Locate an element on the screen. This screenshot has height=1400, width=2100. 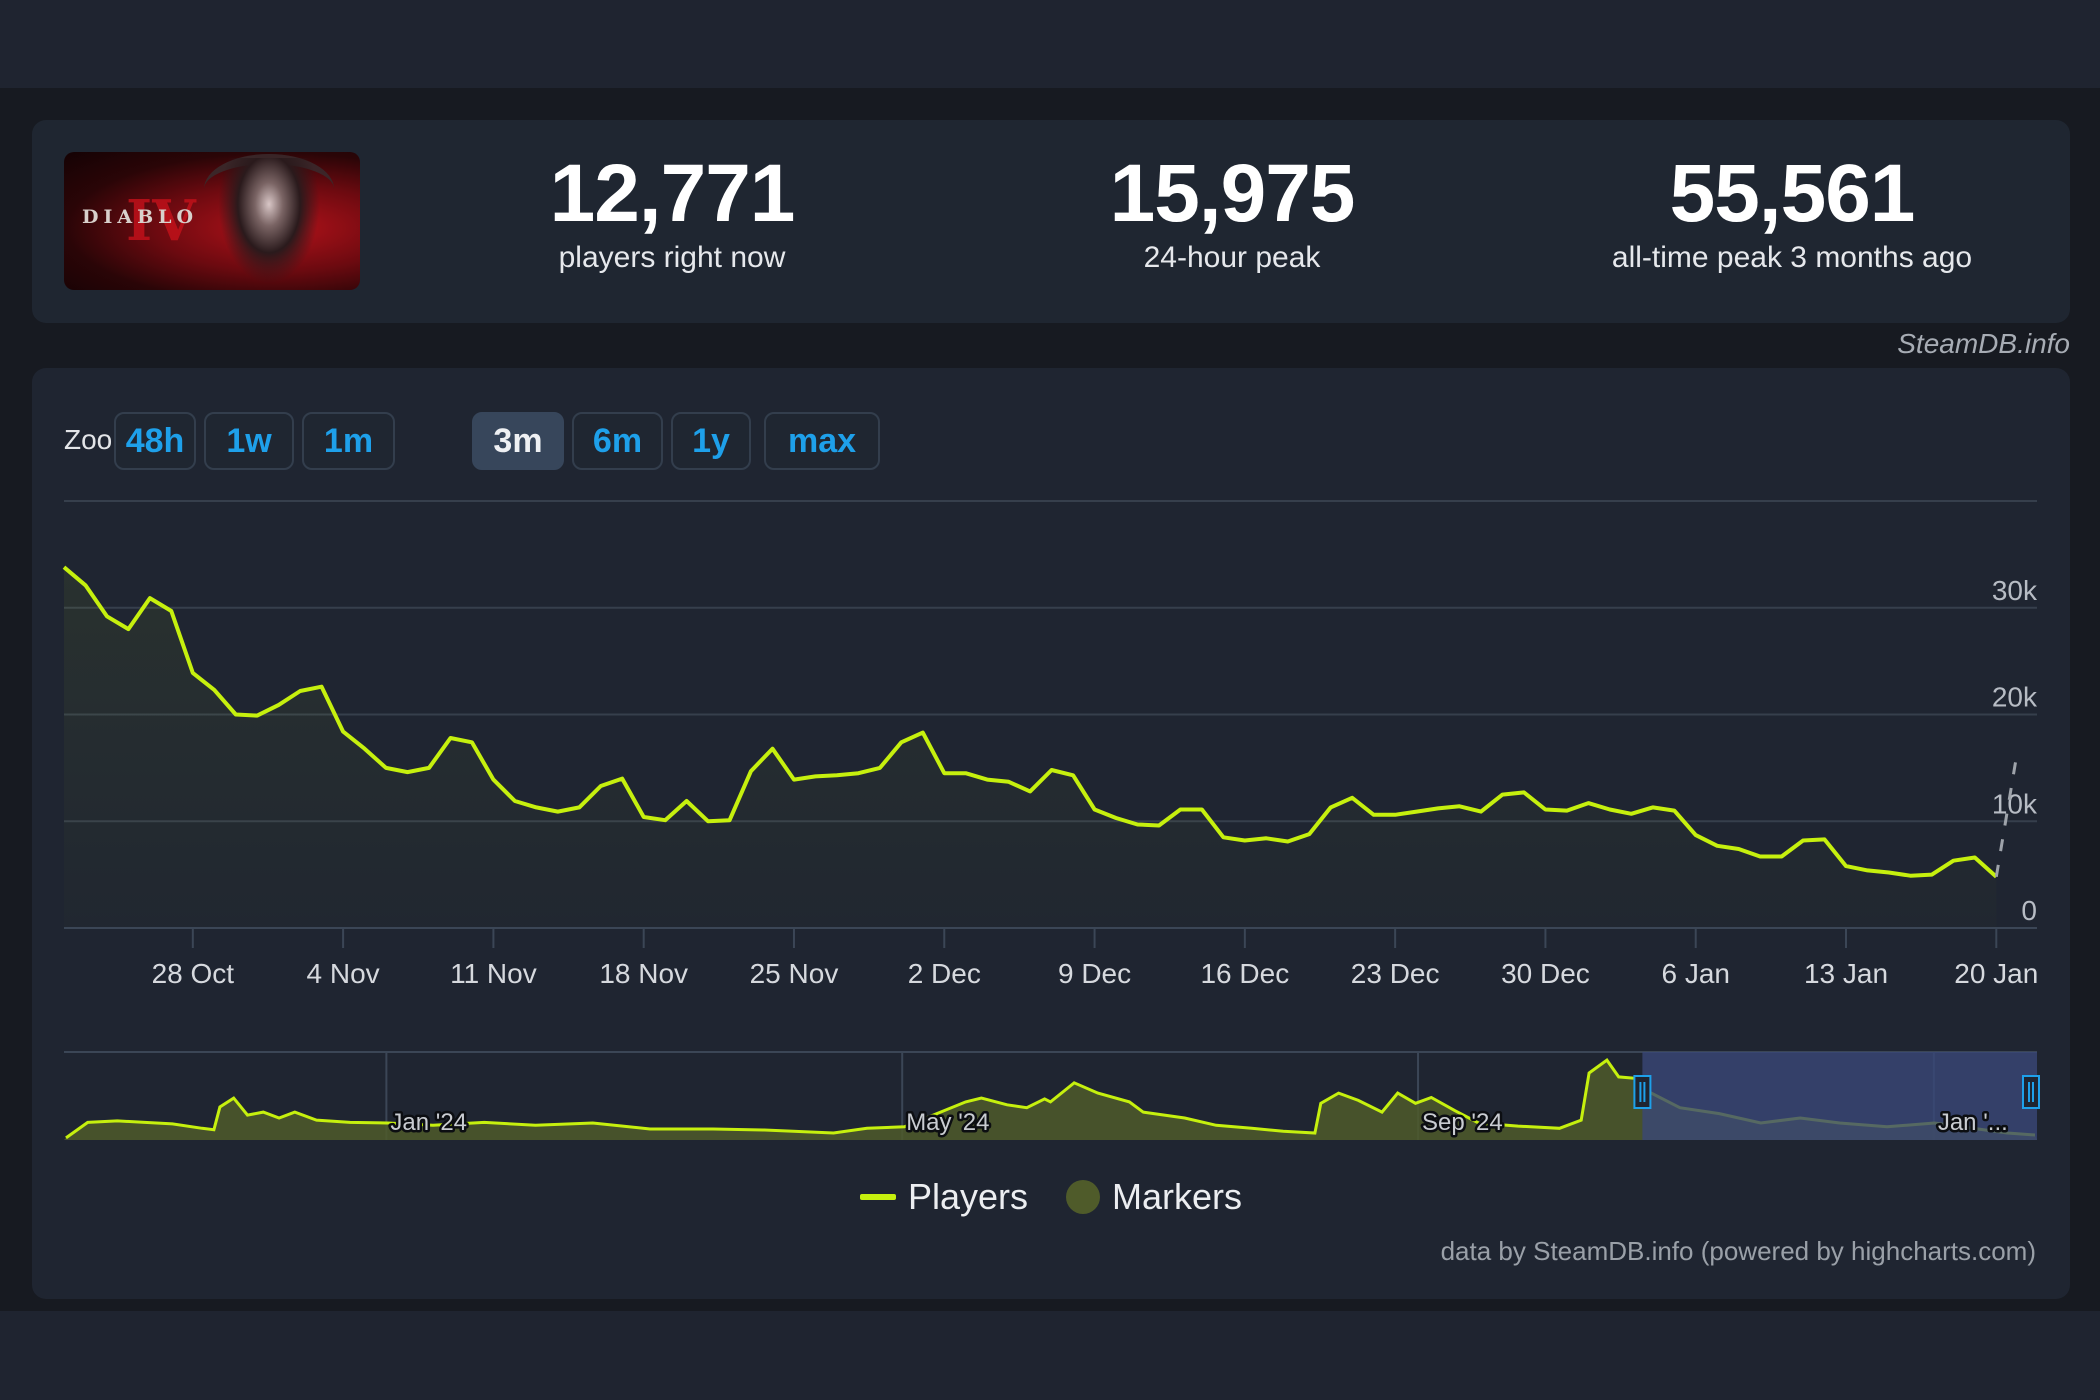
stat-current-players: 12,771 players right now is located at coordinates (672, 213).